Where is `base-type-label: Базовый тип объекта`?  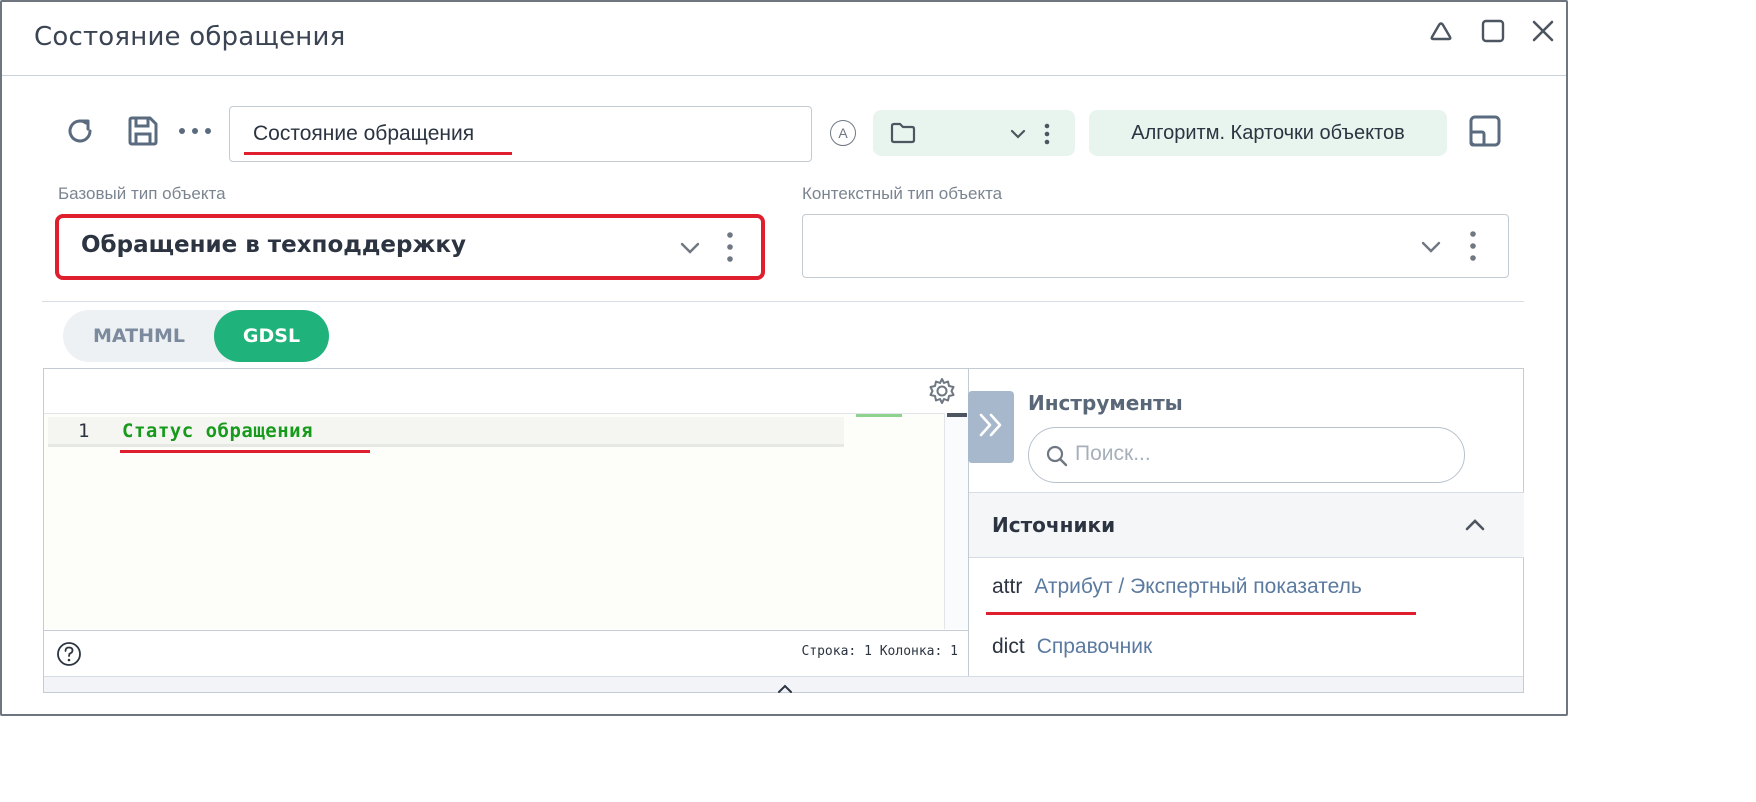 base-type-label: Базовый тип объекта is located at coordinates (142, 193).